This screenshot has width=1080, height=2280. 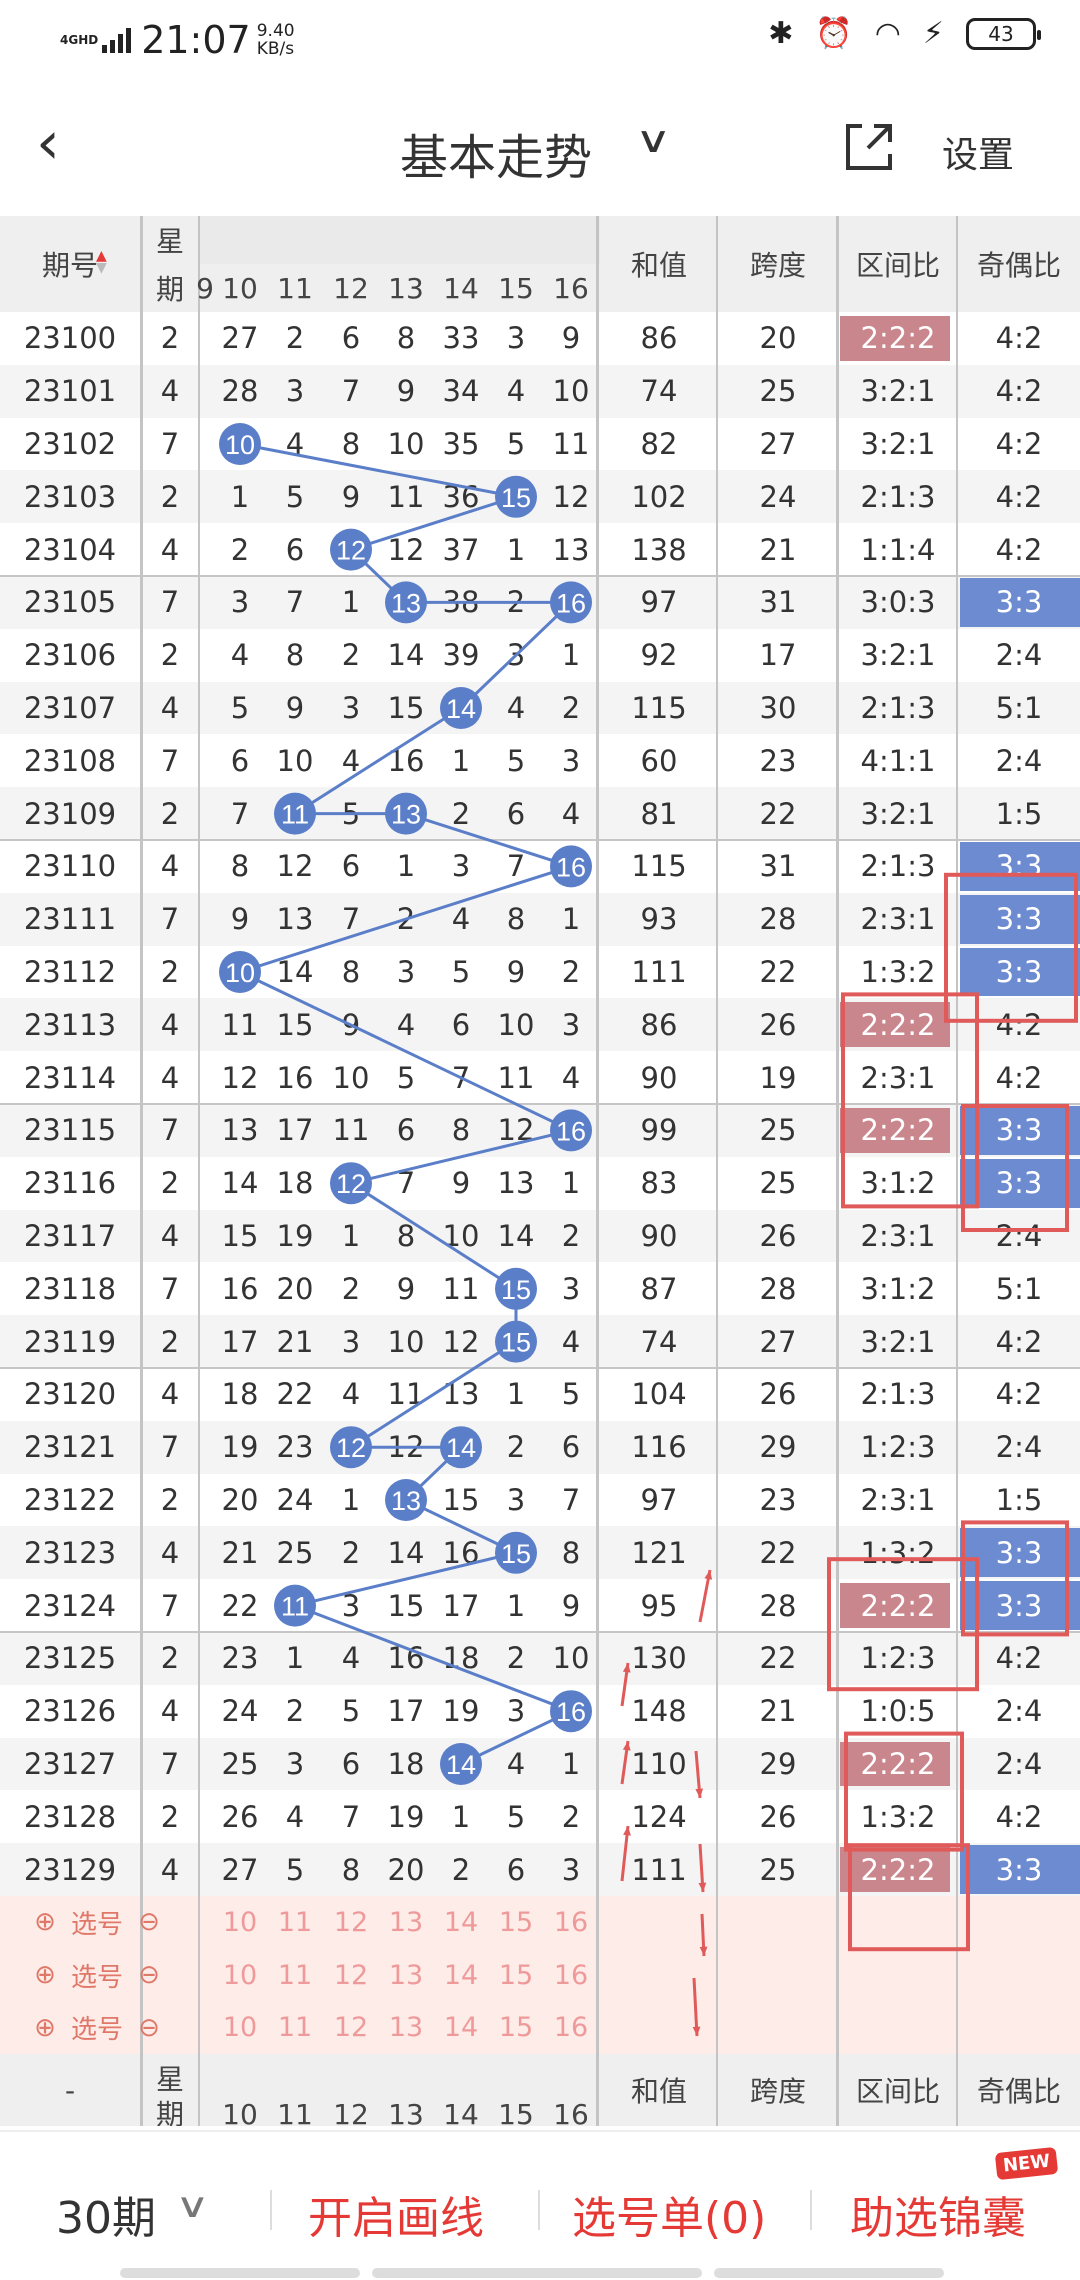 I want to click on alarm-icon: ⏰, so click(x=834, y=33).